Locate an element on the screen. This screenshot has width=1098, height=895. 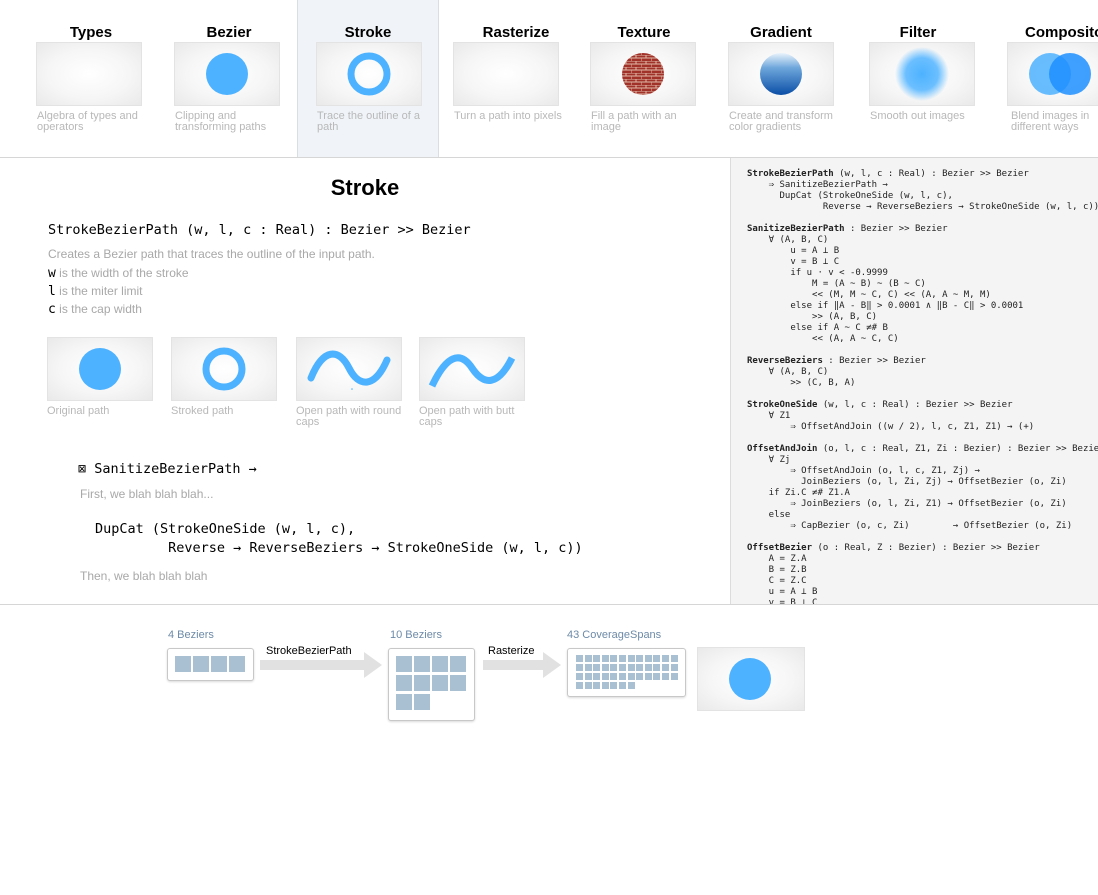
stage-label-coverage-spans: 43 CoverageSpans is located at coordinates (614, 635).